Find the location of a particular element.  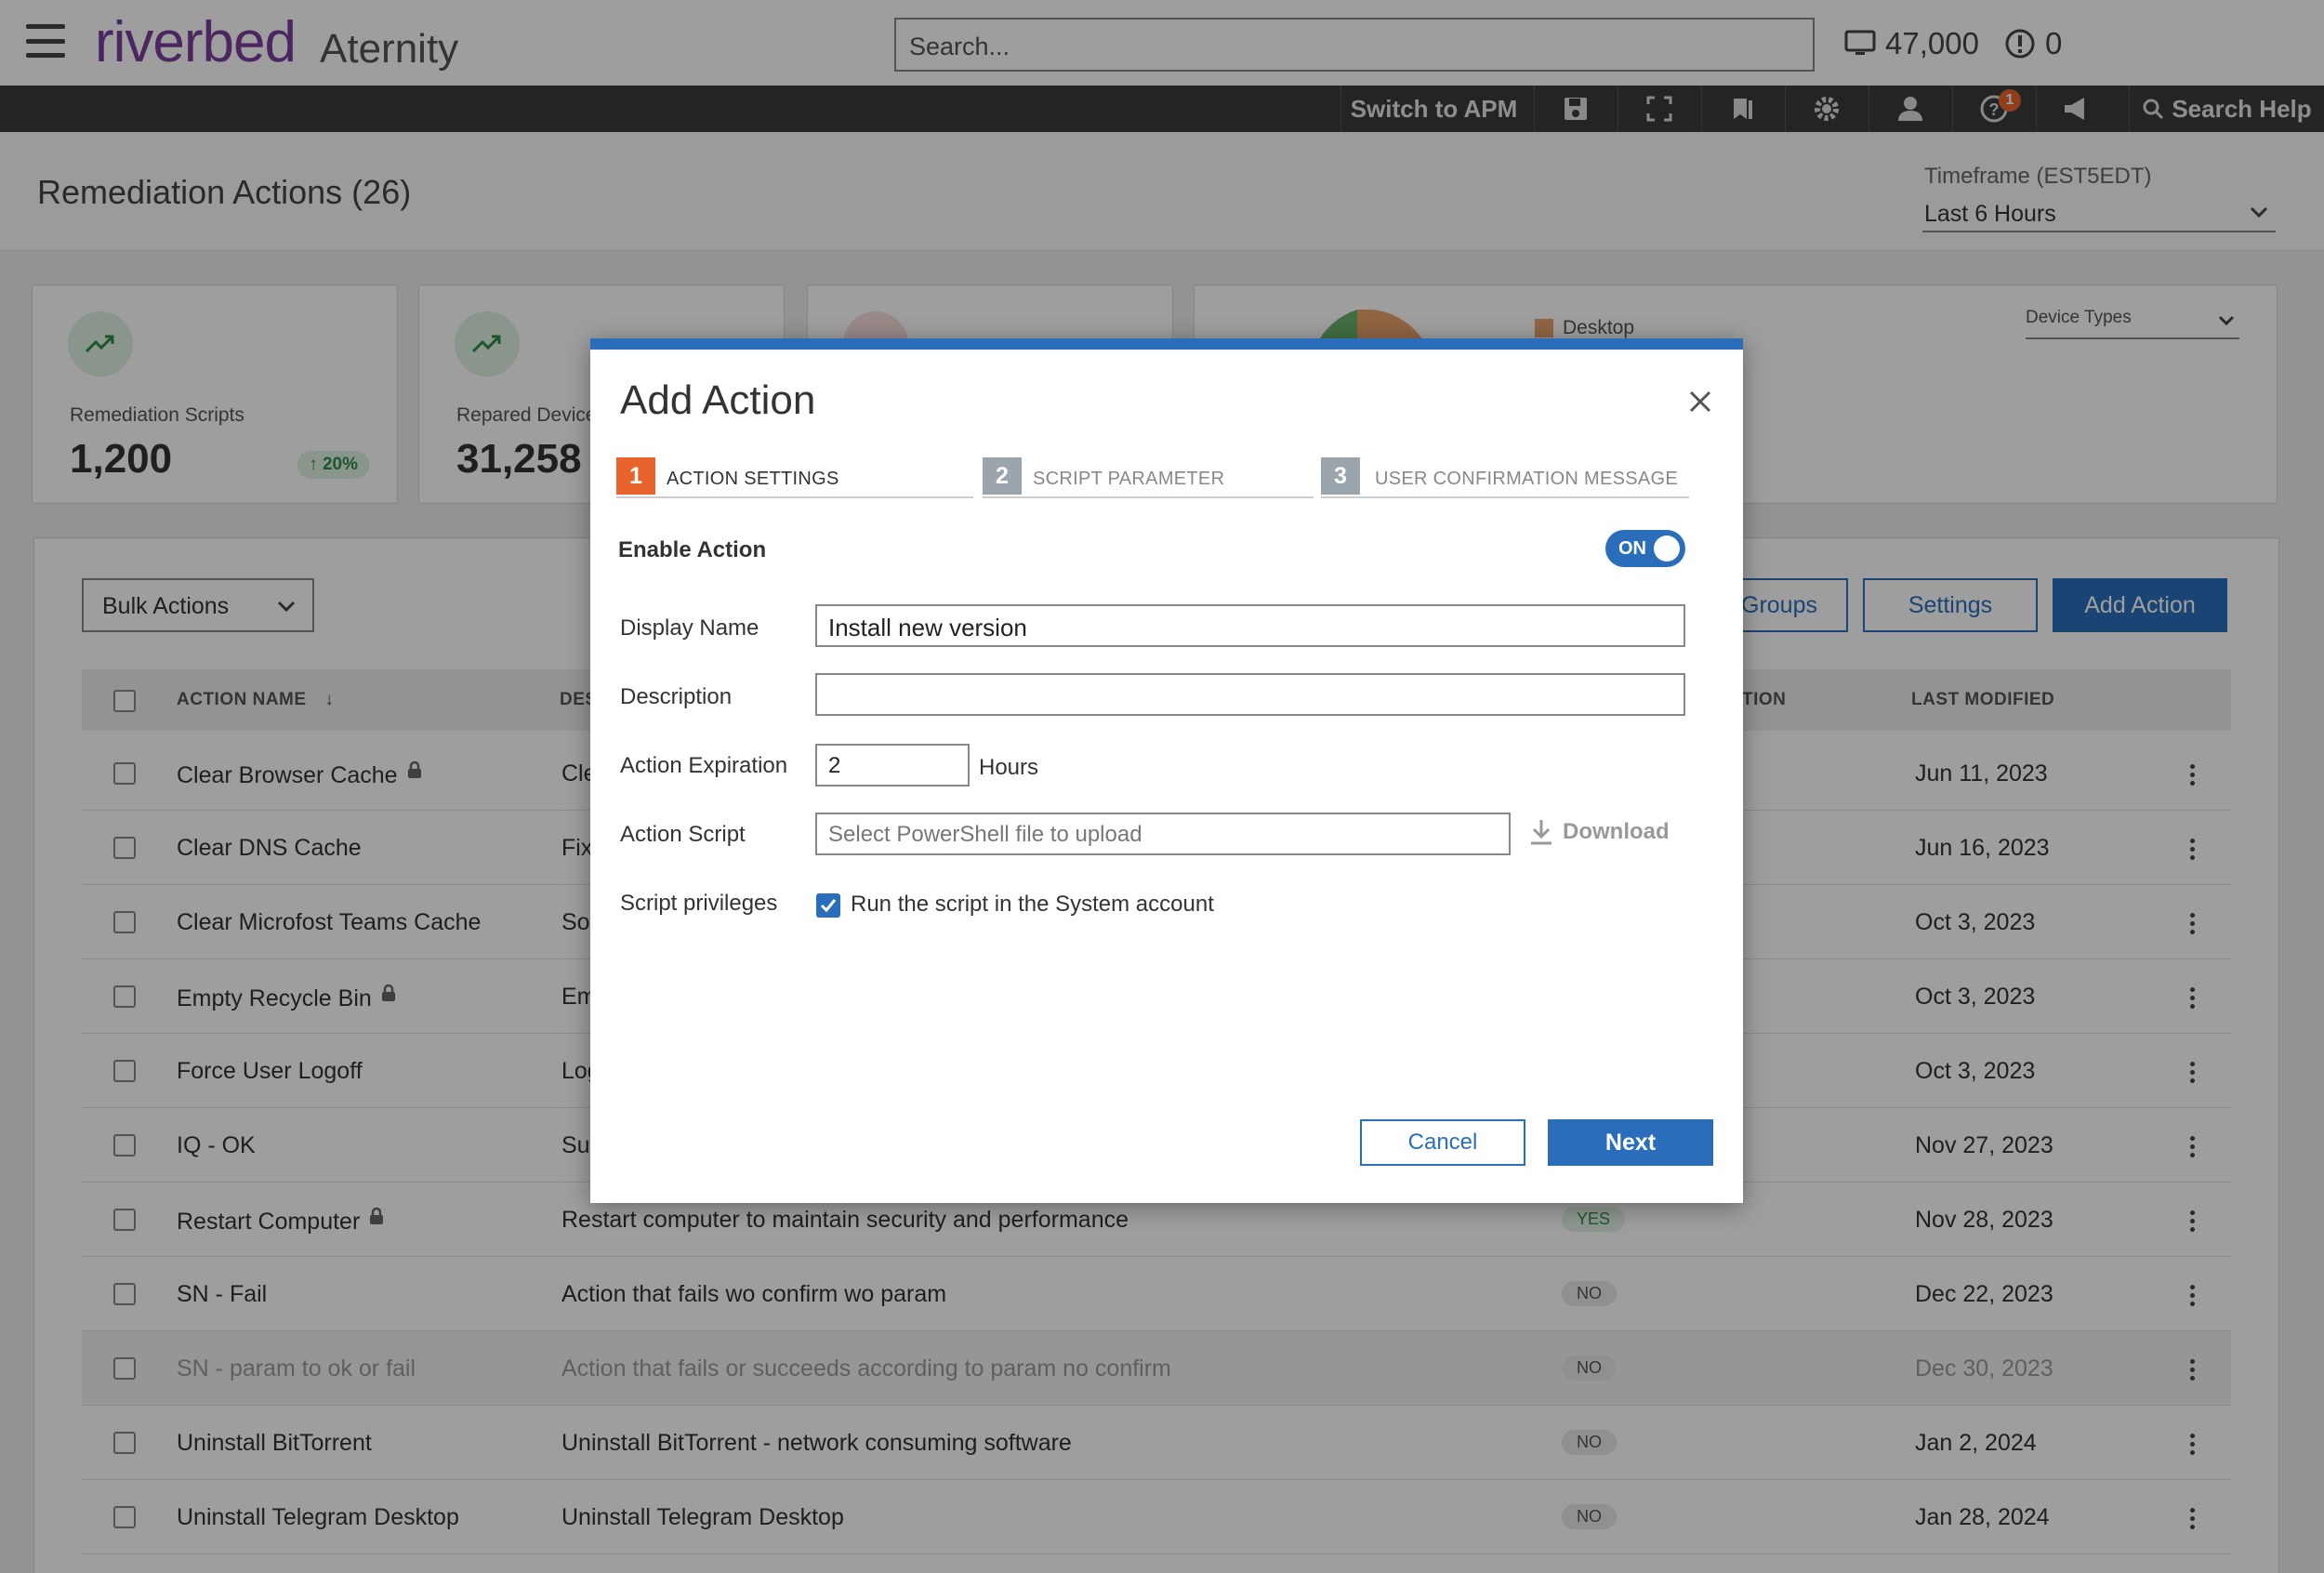

privileges-label: Script privileges is located at coordinates (699, 904).